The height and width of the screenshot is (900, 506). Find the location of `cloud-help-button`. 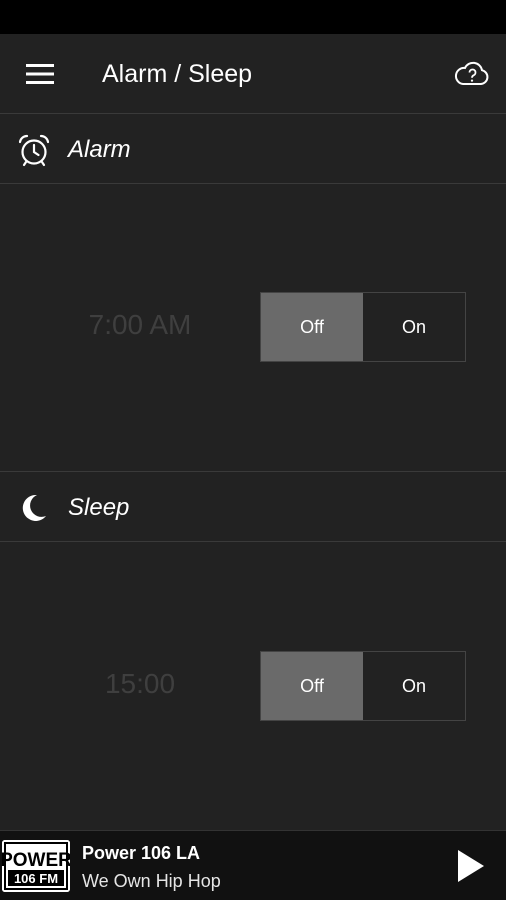

cloud-help-button is located at coordinates (472, 74).